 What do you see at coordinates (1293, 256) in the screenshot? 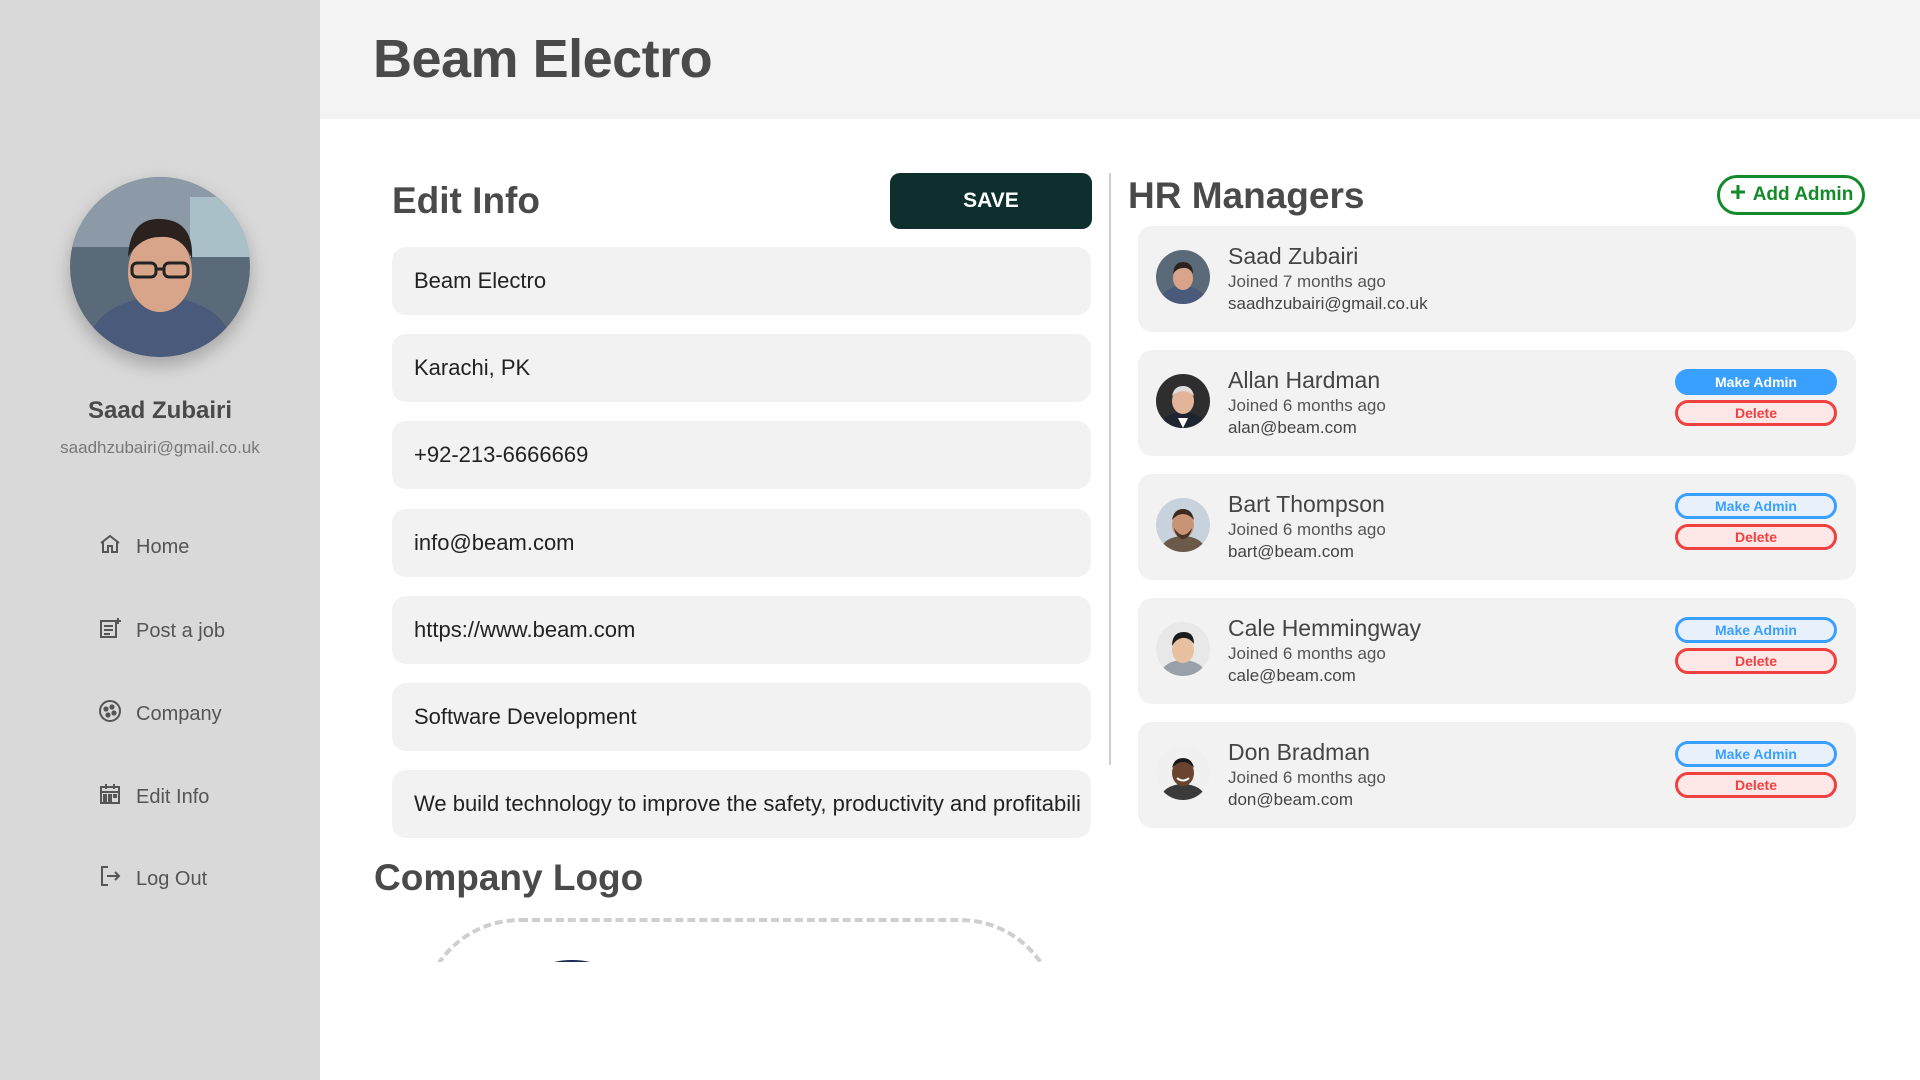
I see `manager-name: Saad Zubairi` at bounding box center [1293, 256].